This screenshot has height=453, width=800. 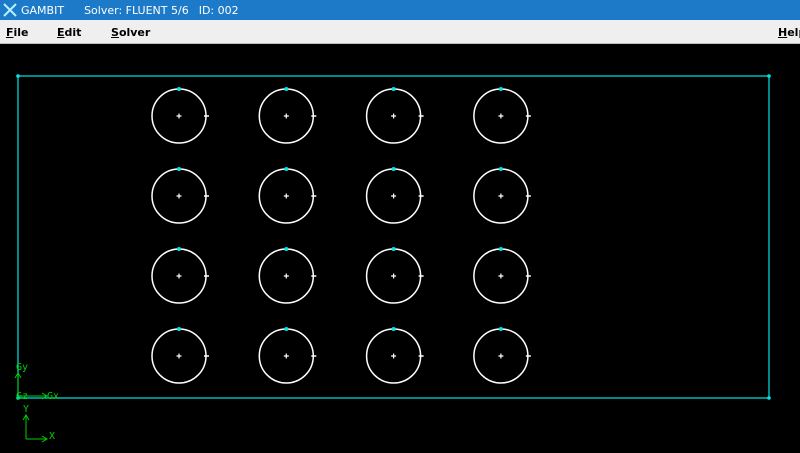 I want to click on local-y-label: Y, so click(x=26, y=409).